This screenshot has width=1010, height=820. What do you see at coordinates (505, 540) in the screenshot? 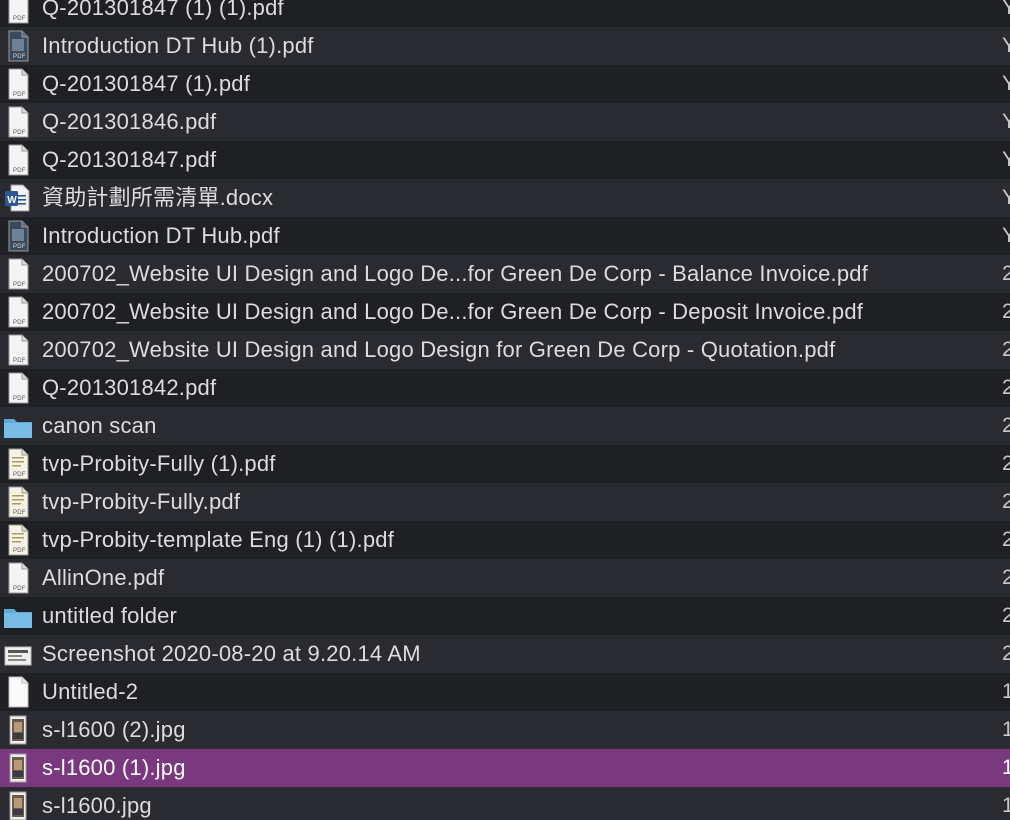
I see `file-row: PDF tvp-Probity-template Eng (1) (1).pdf 2` at bounding box center [505, 540].